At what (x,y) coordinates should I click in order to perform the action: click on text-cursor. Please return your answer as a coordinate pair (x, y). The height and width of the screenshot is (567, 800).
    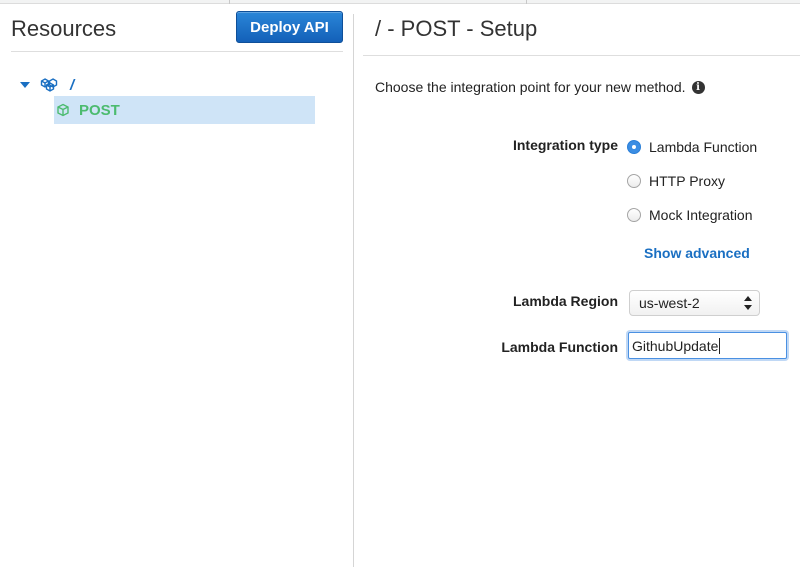
    Looking at the image, I should click on (720, 345).